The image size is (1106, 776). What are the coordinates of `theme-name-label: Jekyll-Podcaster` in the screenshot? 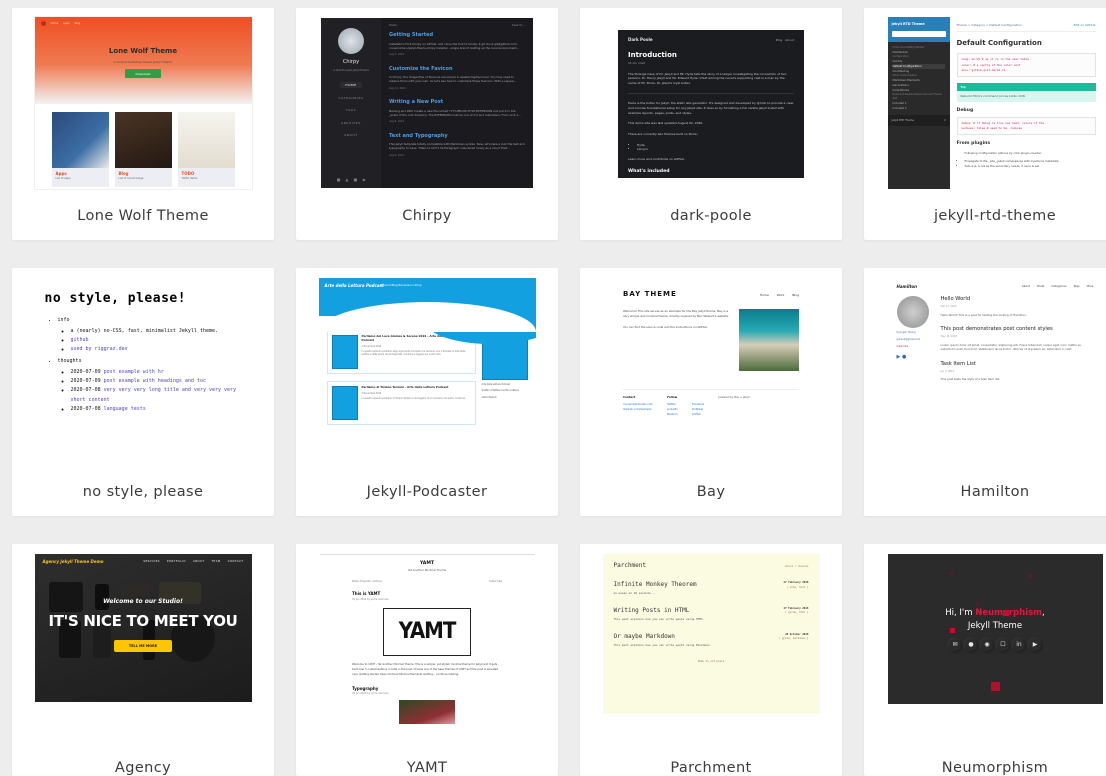 It's located at (427, 493).